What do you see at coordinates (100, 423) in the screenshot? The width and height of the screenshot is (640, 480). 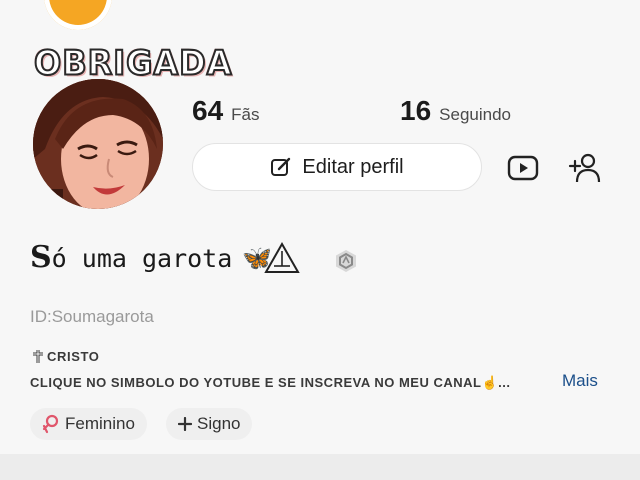 I see `gender-tag-label: Feminino` at bounding box center [100, 423].